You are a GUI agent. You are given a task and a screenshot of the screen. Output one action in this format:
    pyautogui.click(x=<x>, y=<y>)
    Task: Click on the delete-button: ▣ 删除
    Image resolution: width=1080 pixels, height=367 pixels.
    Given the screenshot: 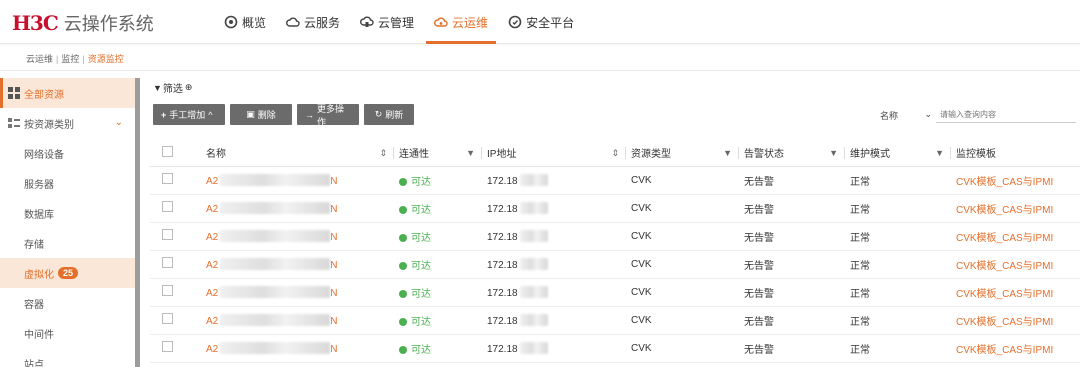 What is the action you would take?
    pyautogui.click(x=261, y=114)
    